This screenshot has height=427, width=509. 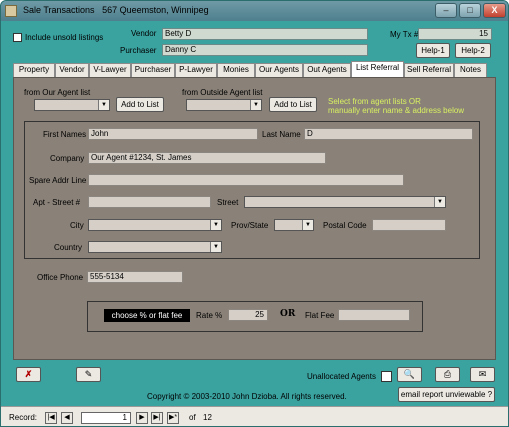 I want to click on record-number-field: 1, so click(x=106, y=418).